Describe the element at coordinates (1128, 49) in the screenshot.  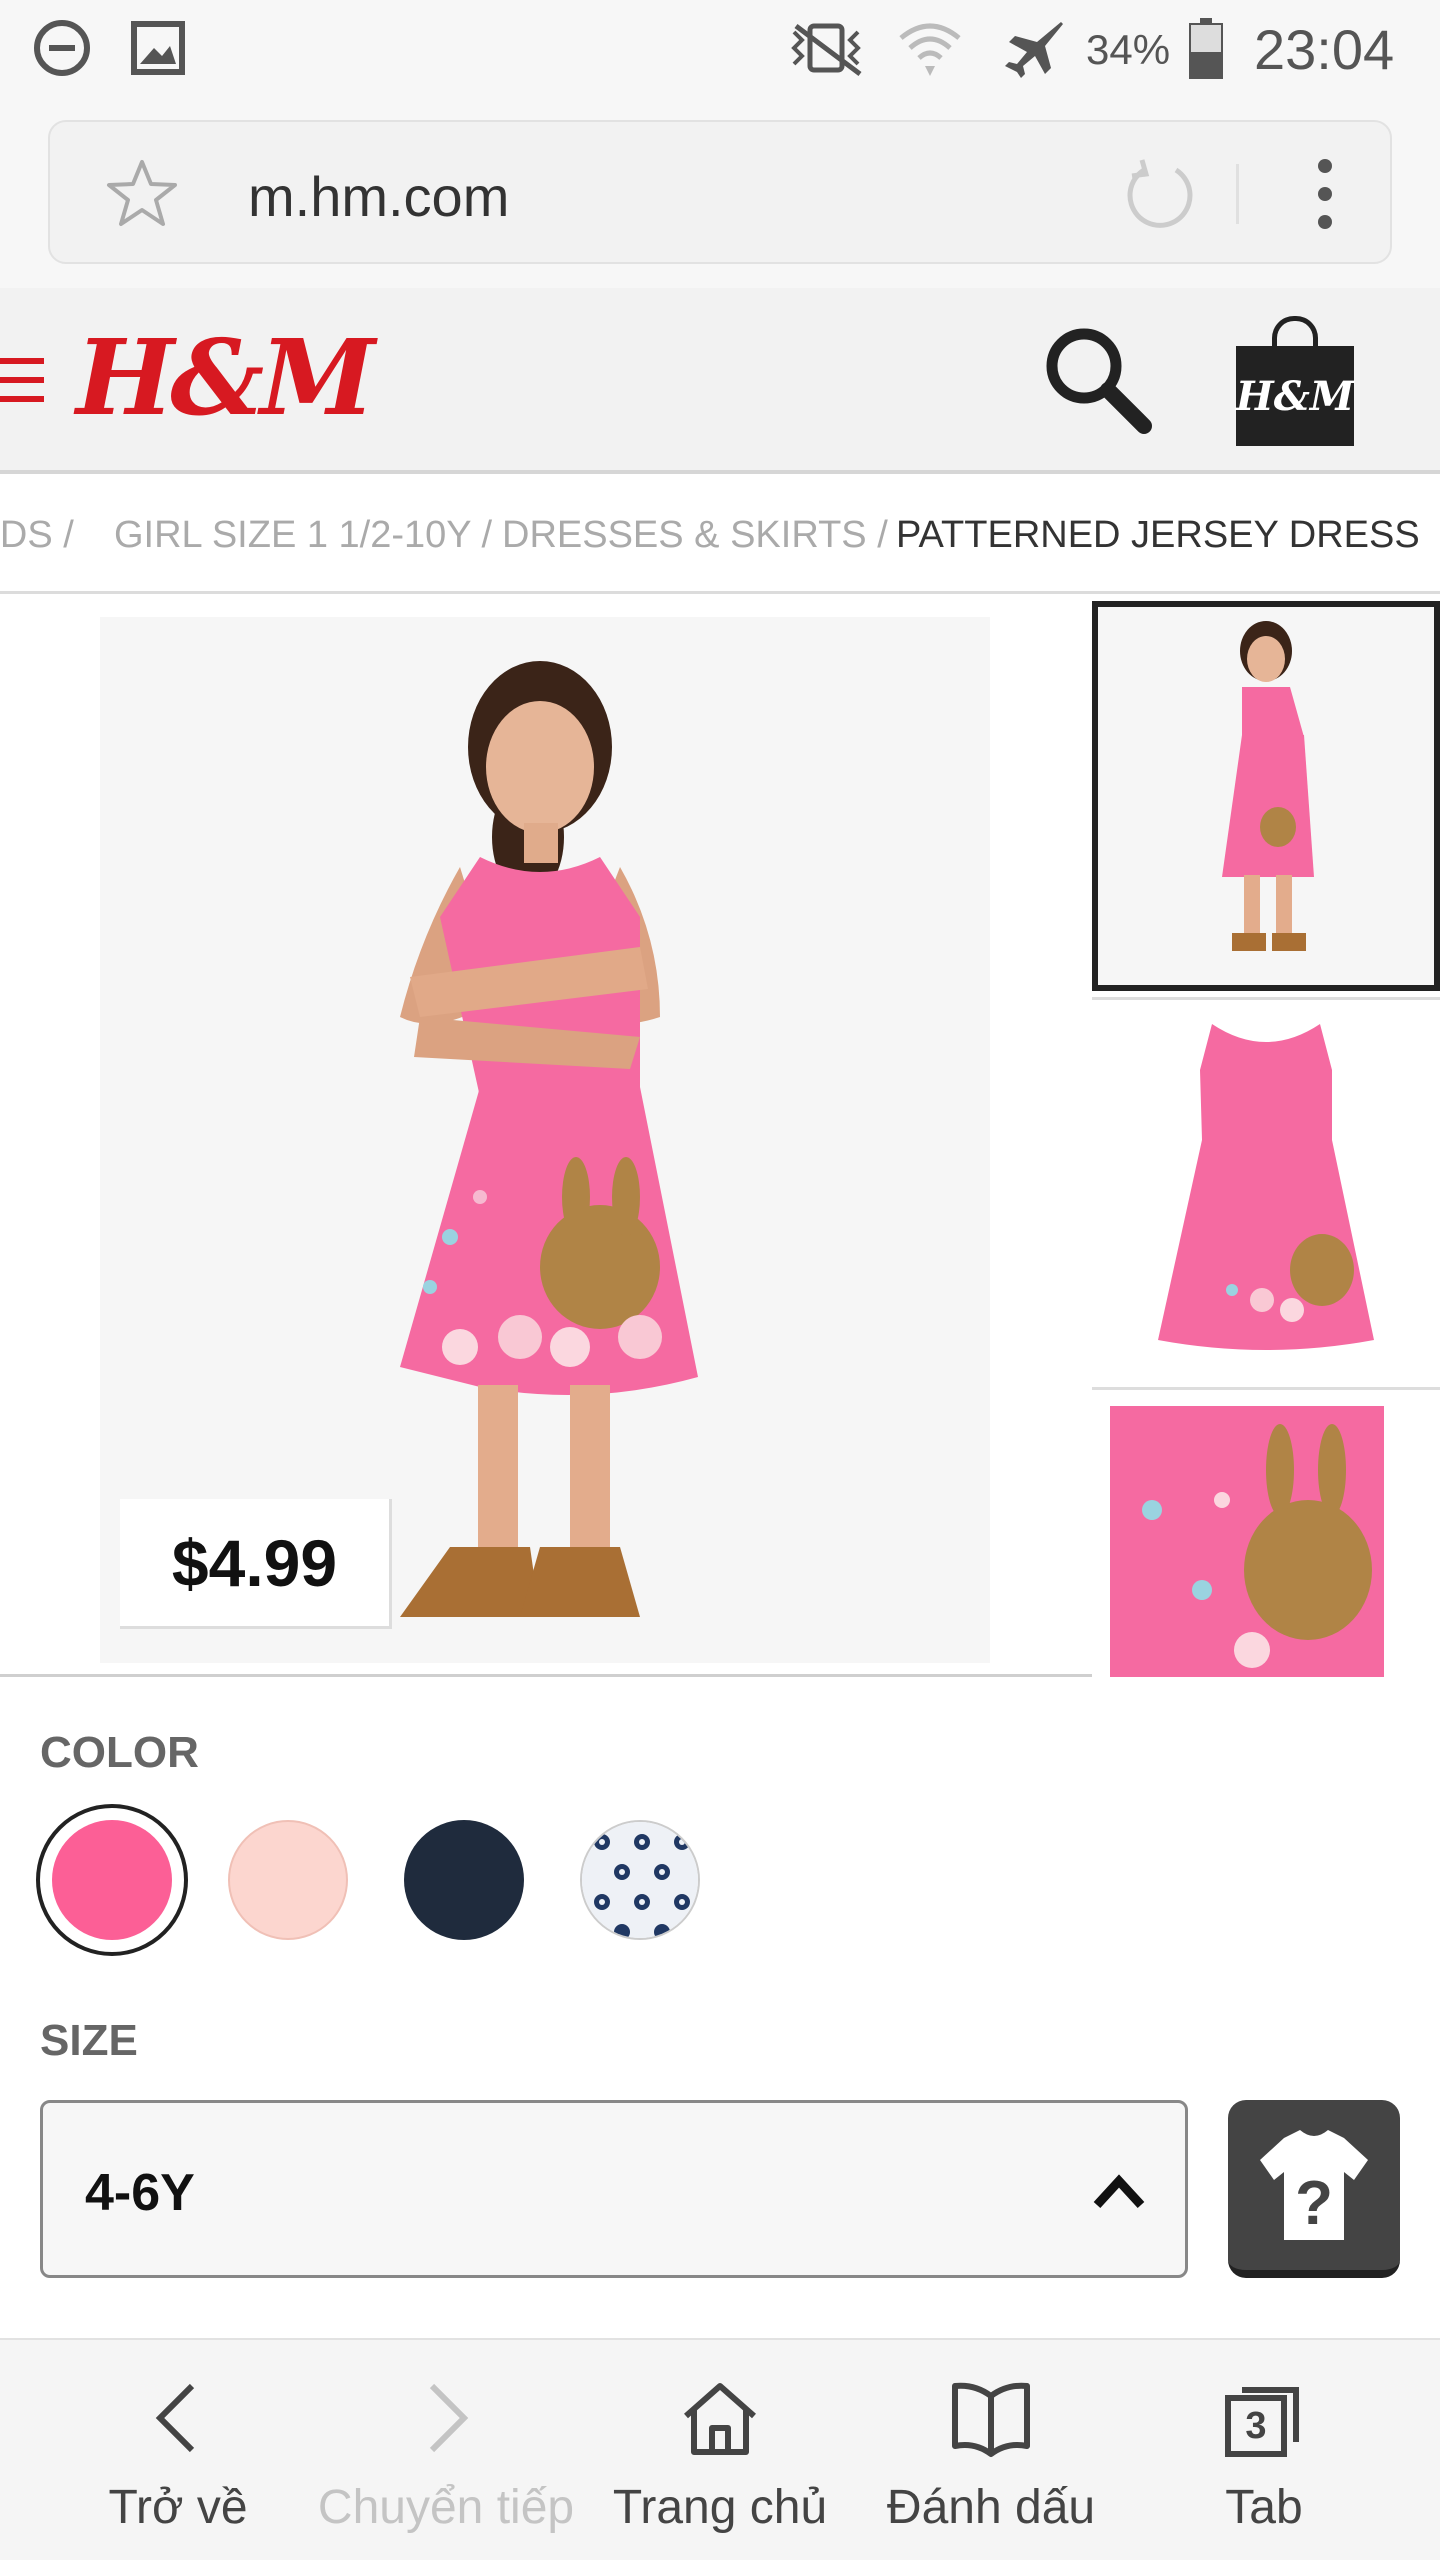
I see `battery-percent: 34%` at that location.